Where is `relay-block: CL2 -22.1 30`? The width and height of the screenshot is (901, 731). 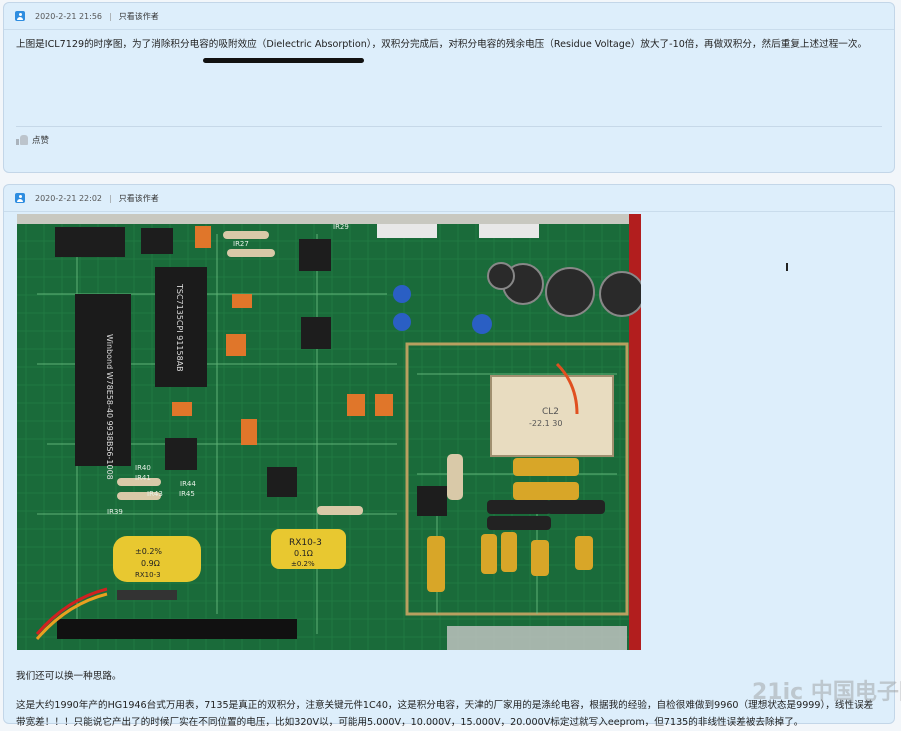
relay-block: CL2 -22.1 30 is located at coordinates (552, 416).